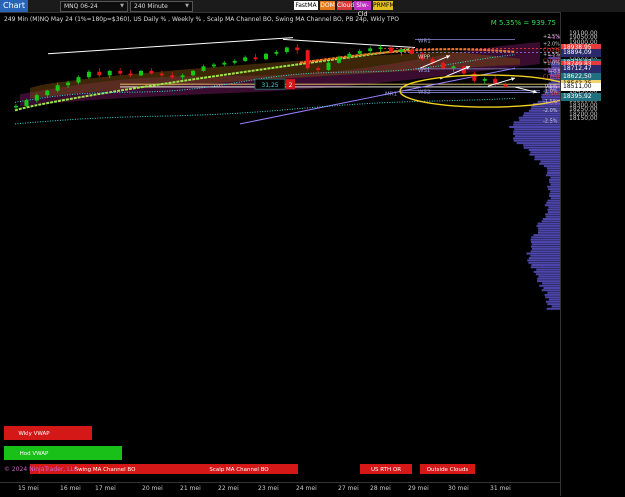 The image size is (625, 497). What do you see at coordinates (344, 5) in the screenshot?
I see `toolbar-button-cloud: Cloud` at bounding box center [344, 5].